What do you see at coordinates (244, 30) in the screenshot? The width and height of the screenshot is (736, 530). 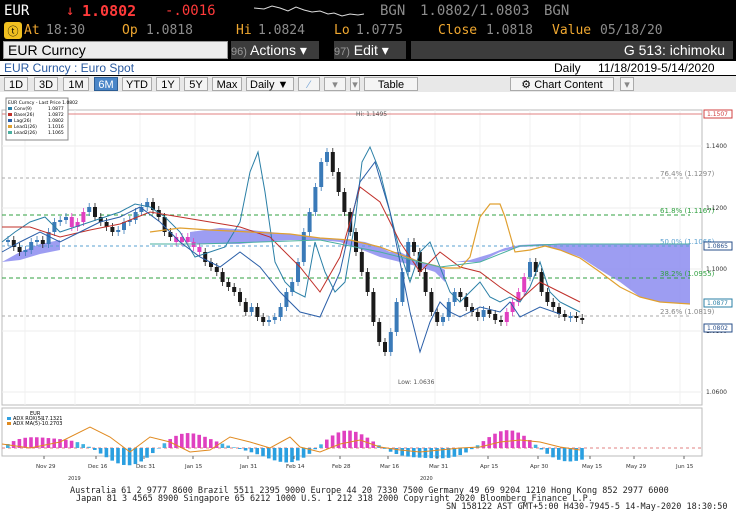 I see `high-label: Hi` at bounding box center [244, 30].